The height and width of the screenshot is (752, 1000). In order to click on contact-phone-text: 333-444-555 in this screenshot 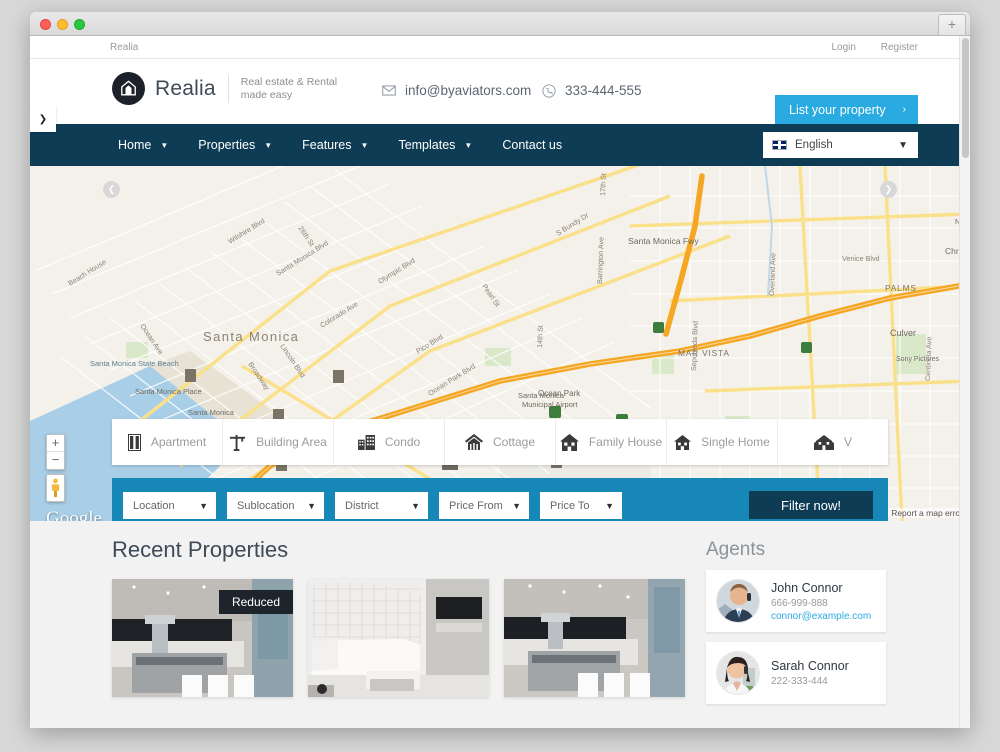, I will do `click(603, 90)`.